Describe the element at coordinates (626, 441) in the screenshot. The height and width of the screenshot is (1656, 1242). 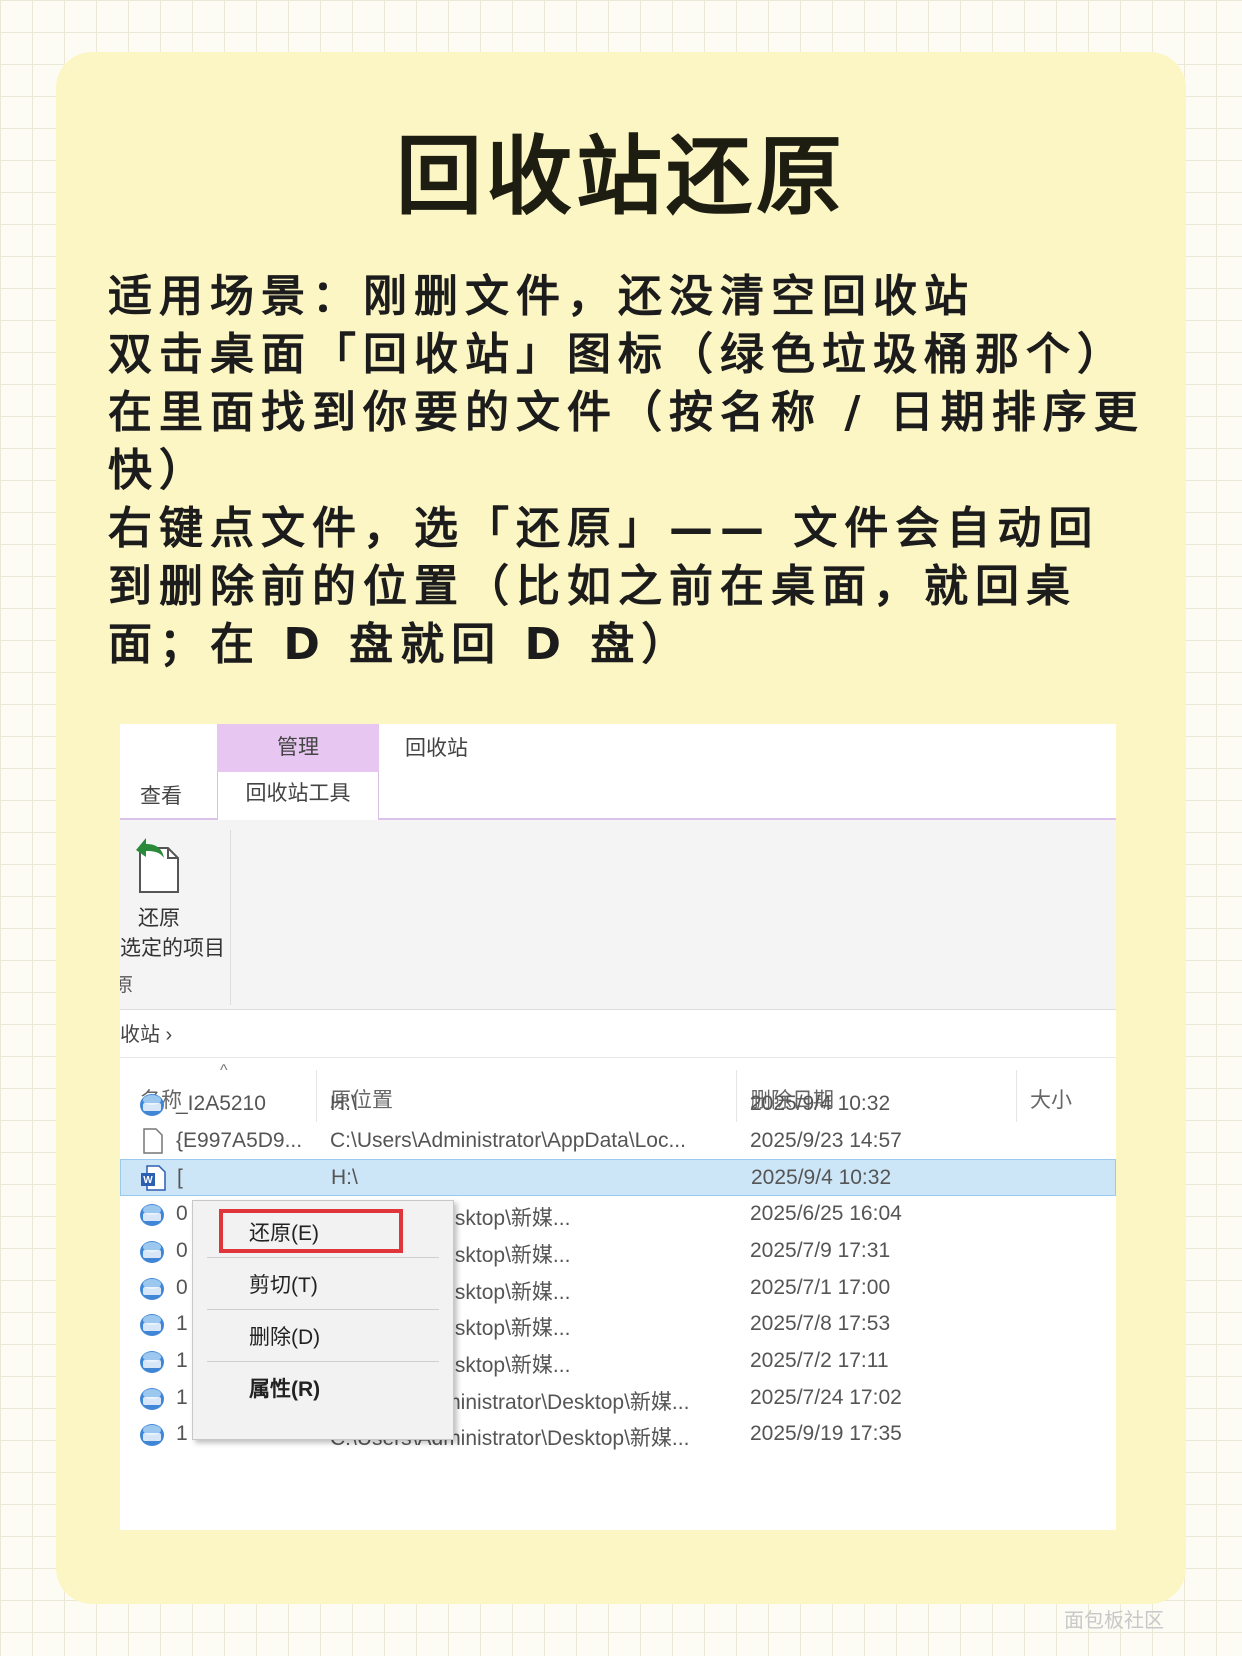
I see `instruction-line: 在里面找到你要的文件（按名称 / 日期排序更快）` at that location.